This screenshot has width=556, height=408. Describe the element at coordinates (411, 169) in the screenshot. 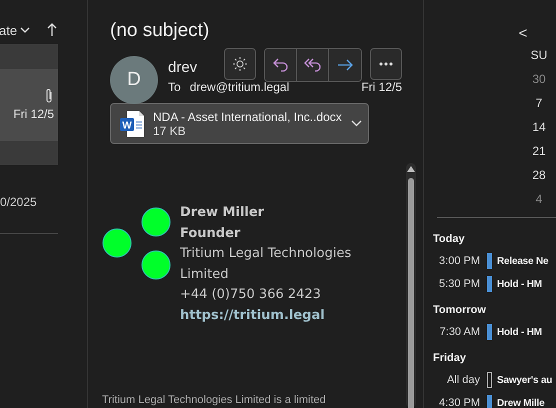

I see `scroll-up-arrow-icon` at that location.